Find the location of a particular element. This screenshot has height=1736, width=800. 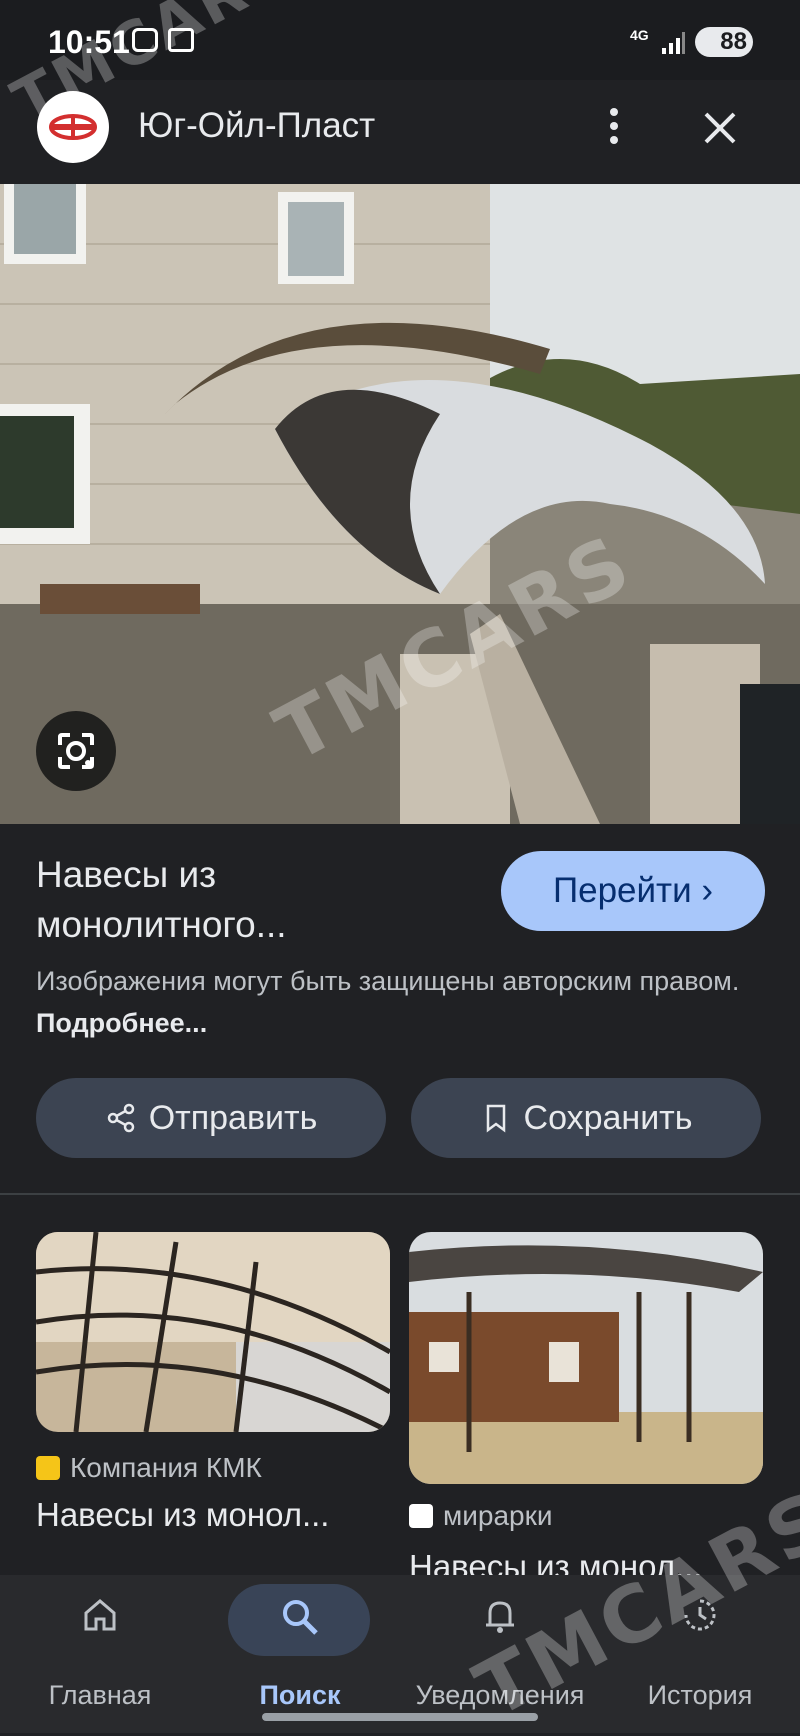

close-icon is located at coordinates (720, 128).